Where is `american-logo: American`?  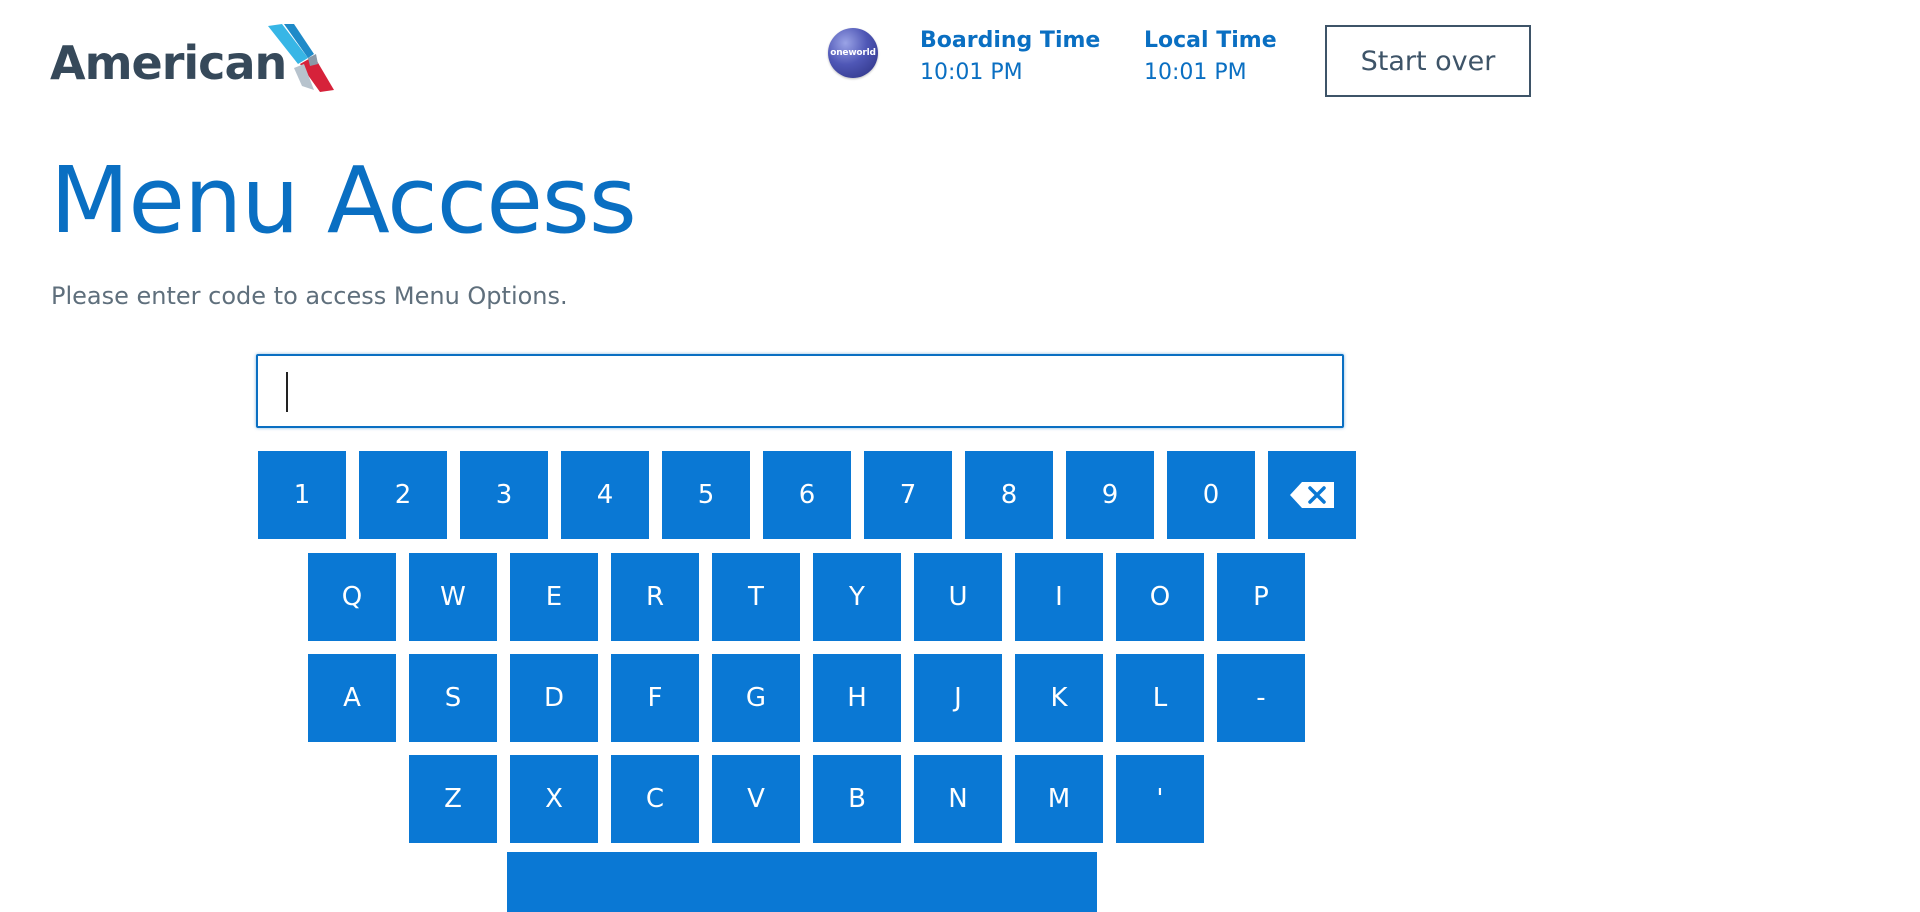 american-logo: American is located at coordinates (200, 60).